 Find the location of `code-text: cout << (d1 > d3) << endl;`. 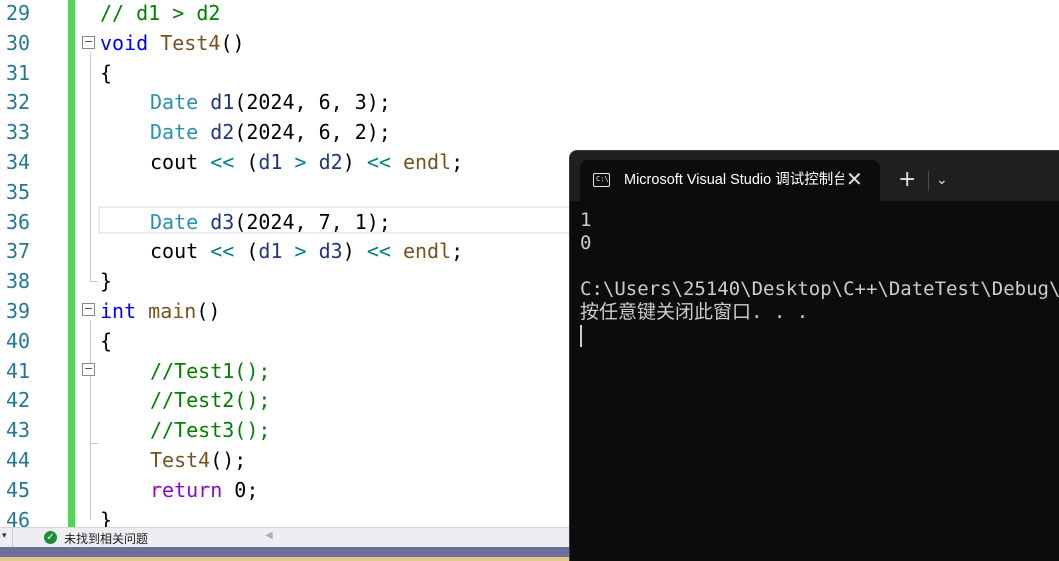

code-text: cout << (d1 > d3) << endl; is located at coordinates (281, 252).